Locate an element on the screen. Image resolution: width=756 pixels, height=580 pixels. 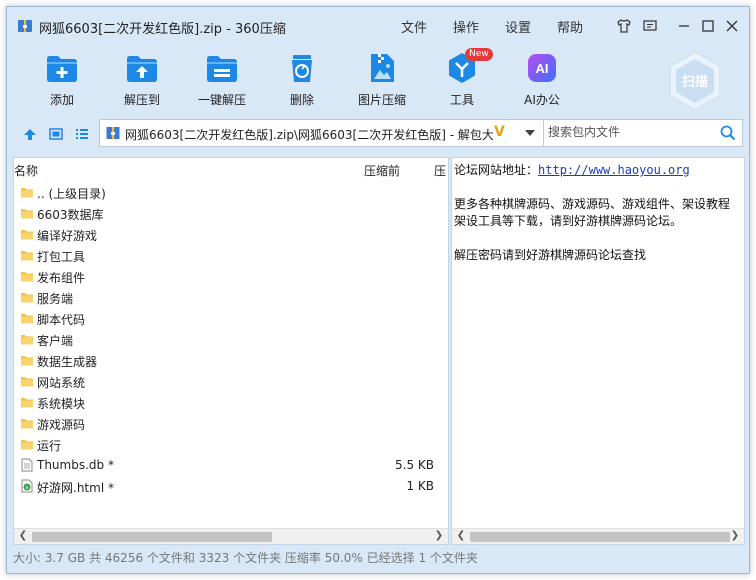
search-icon is located at coordinates (728, 133).